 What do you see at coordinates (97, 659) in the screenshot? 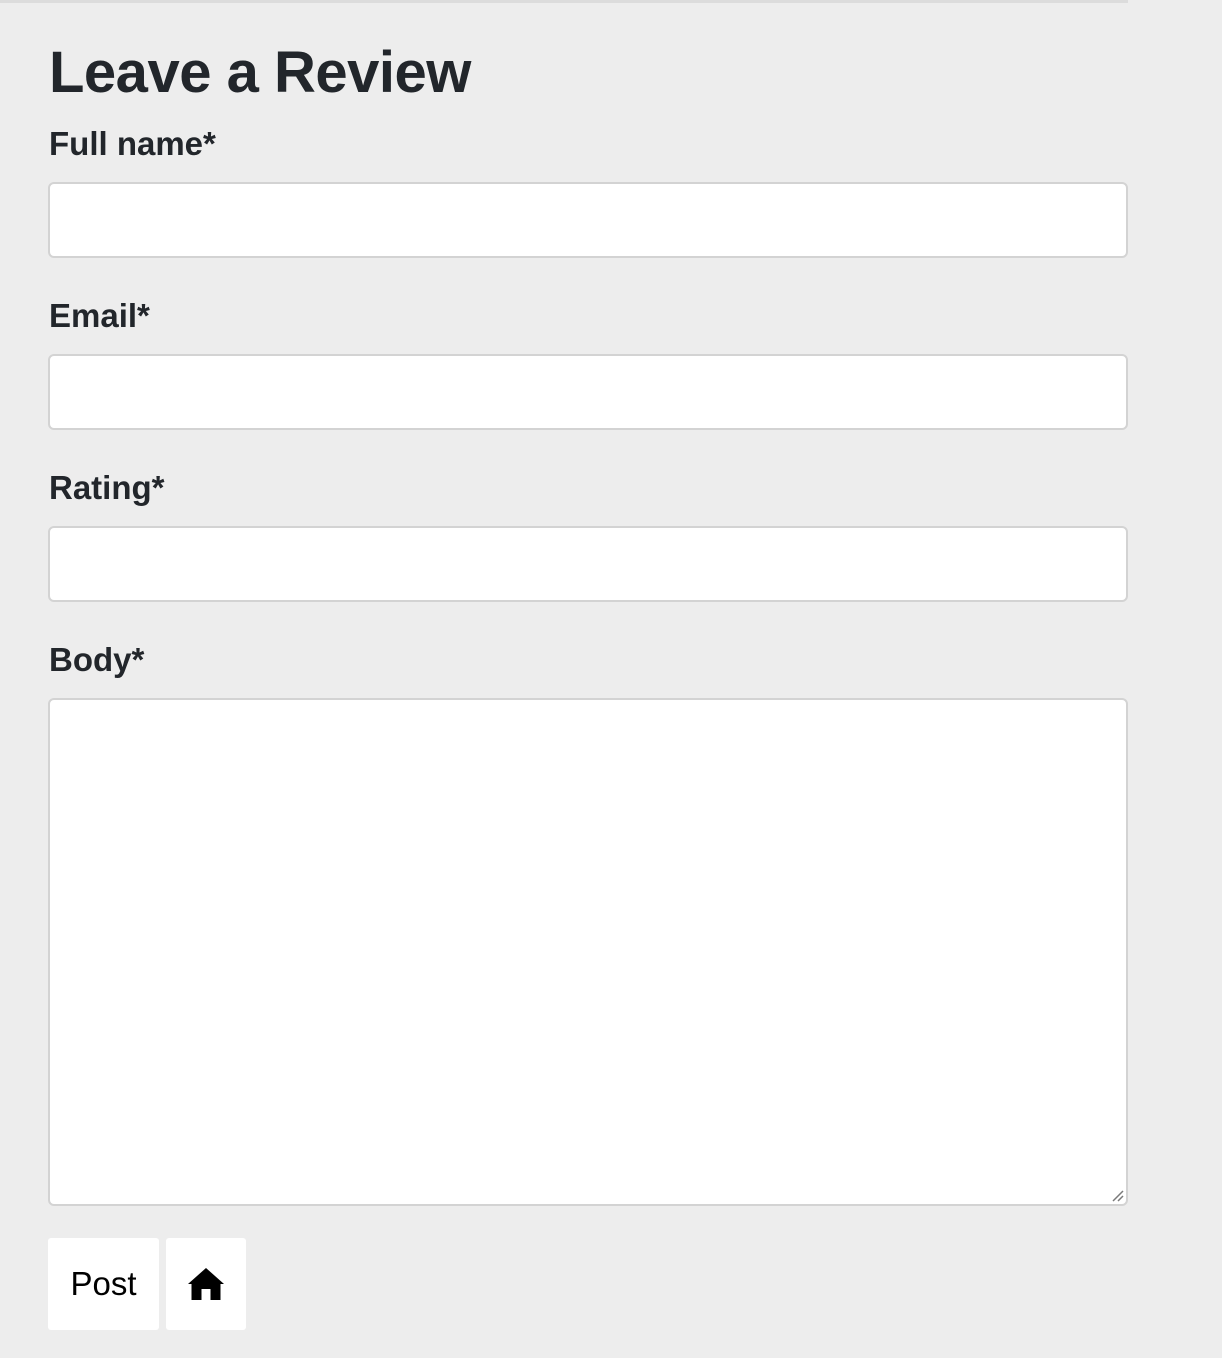
I see `body-label: Body*` at bounding box center [97, 659].